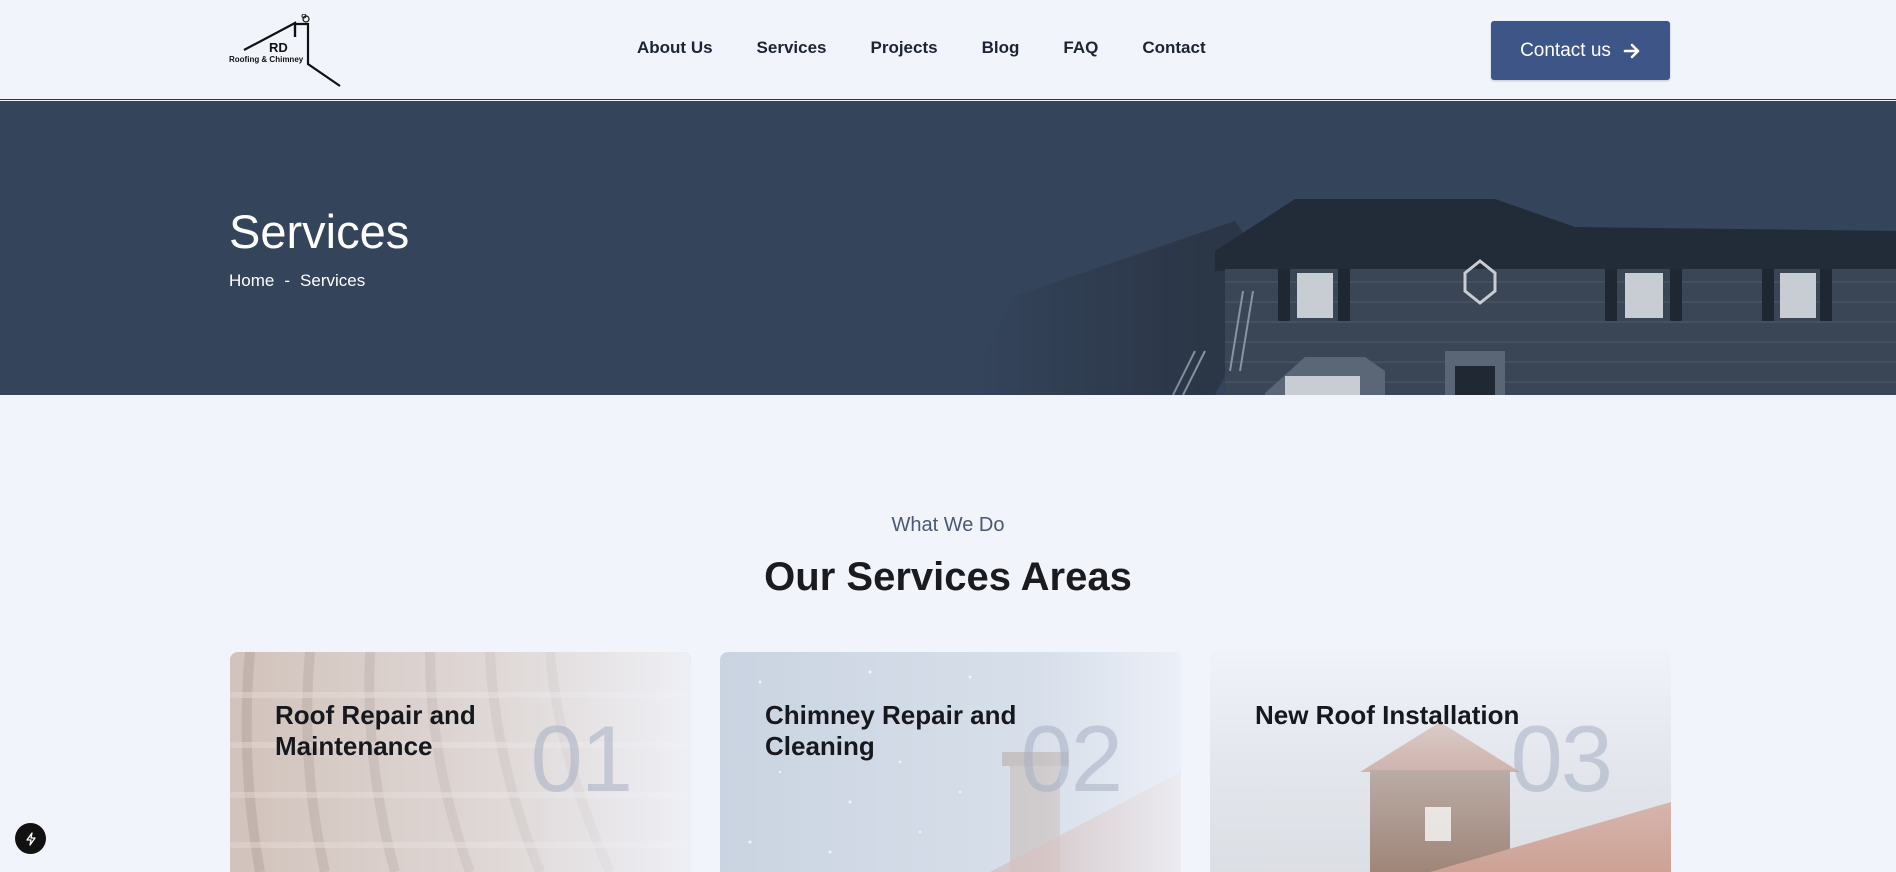 Image resolution: width=1896 pixels, height=872 pixels. I want to click on nav-item-blog: Blog, so click(1001, 48).